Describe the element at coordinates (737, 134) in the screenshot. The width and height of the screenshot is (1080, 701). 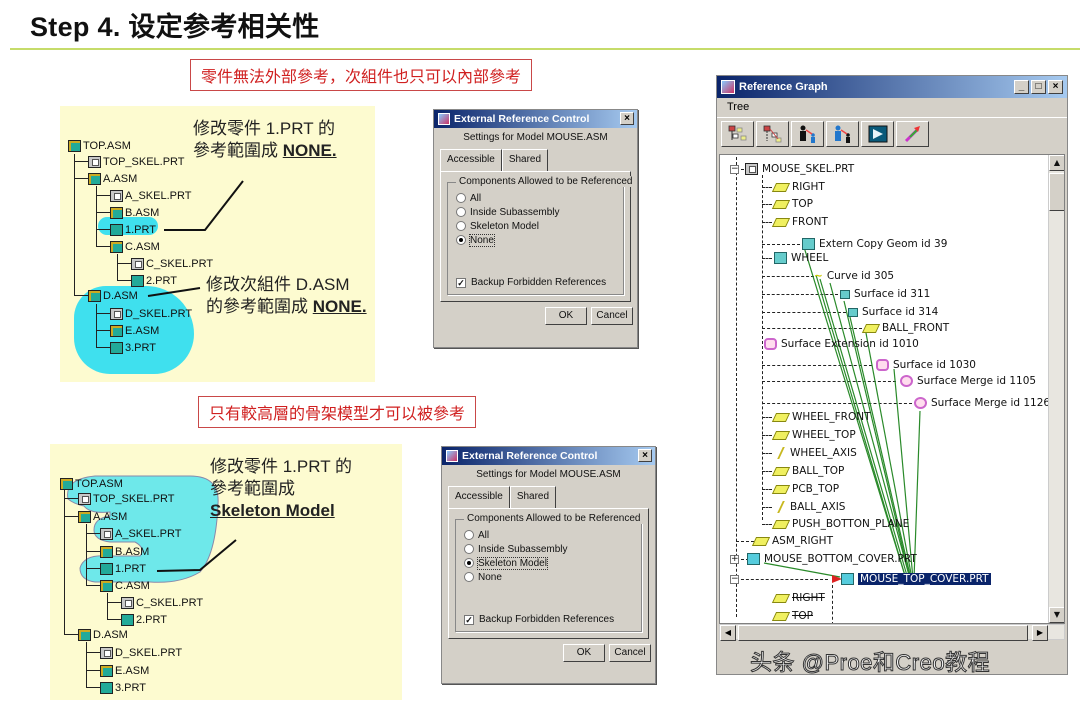
I see `tree-view-button` at that location.